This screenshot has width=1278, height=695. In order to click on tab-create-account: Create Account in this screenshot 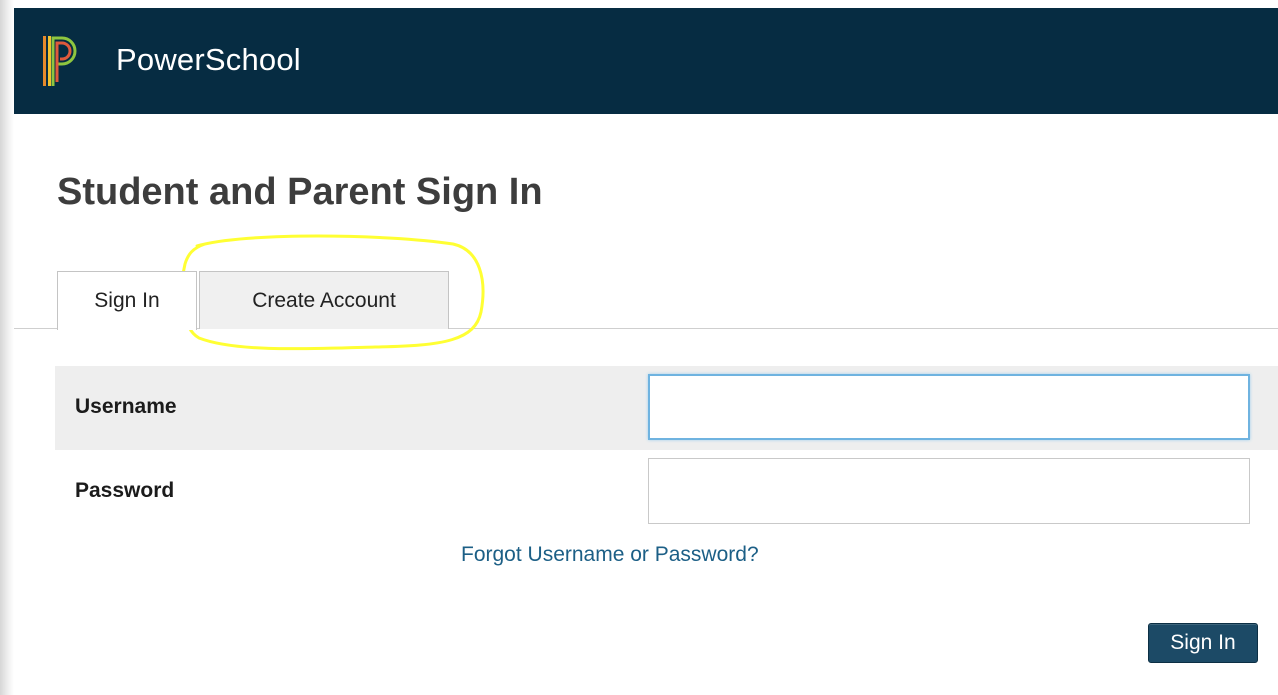, I will do `click(324, 300)`.